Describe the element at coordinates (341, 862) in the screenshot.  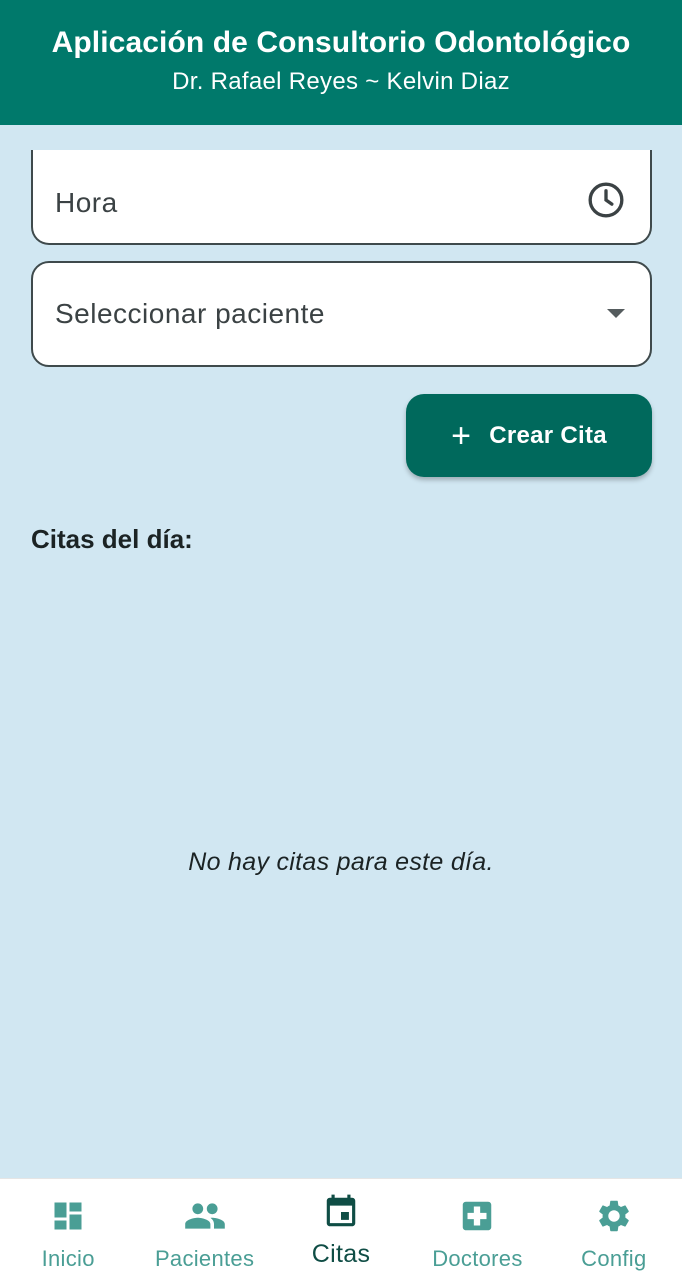
I see `empty-appointments-message: No hay citas para este día.` at that location.